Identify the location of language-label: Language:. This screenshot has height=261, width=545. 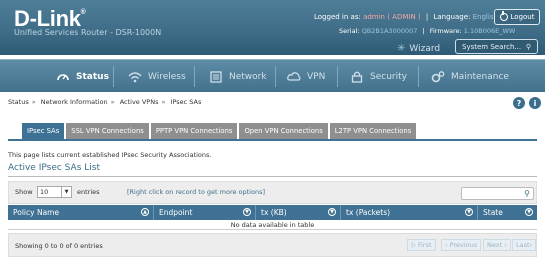
(452, 17).